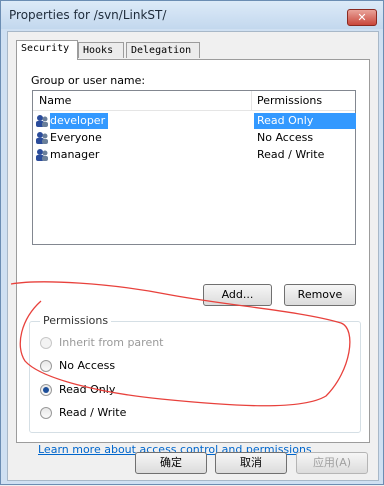 The height and width of the screenshot is (486, 384). What do you see at coordinates (171, 463) in the screenshot?
I see `ok-button: 确定` at bounding box center [171, 463].